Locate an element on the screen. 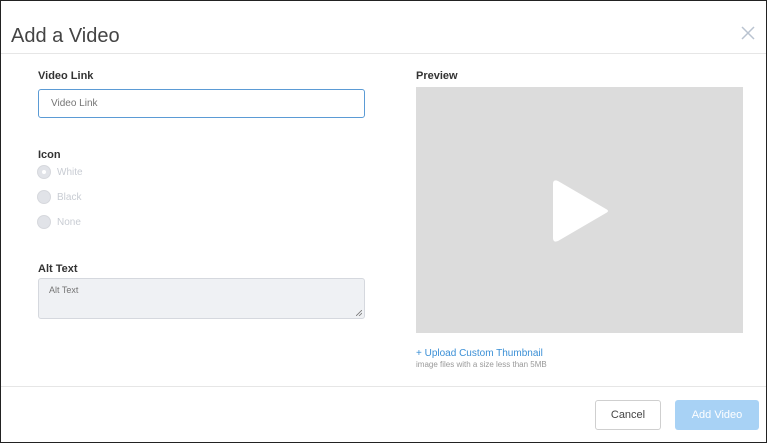 This screenshot has width=767, height=443. resize-grip-icon is located at coordinates (359, 313).